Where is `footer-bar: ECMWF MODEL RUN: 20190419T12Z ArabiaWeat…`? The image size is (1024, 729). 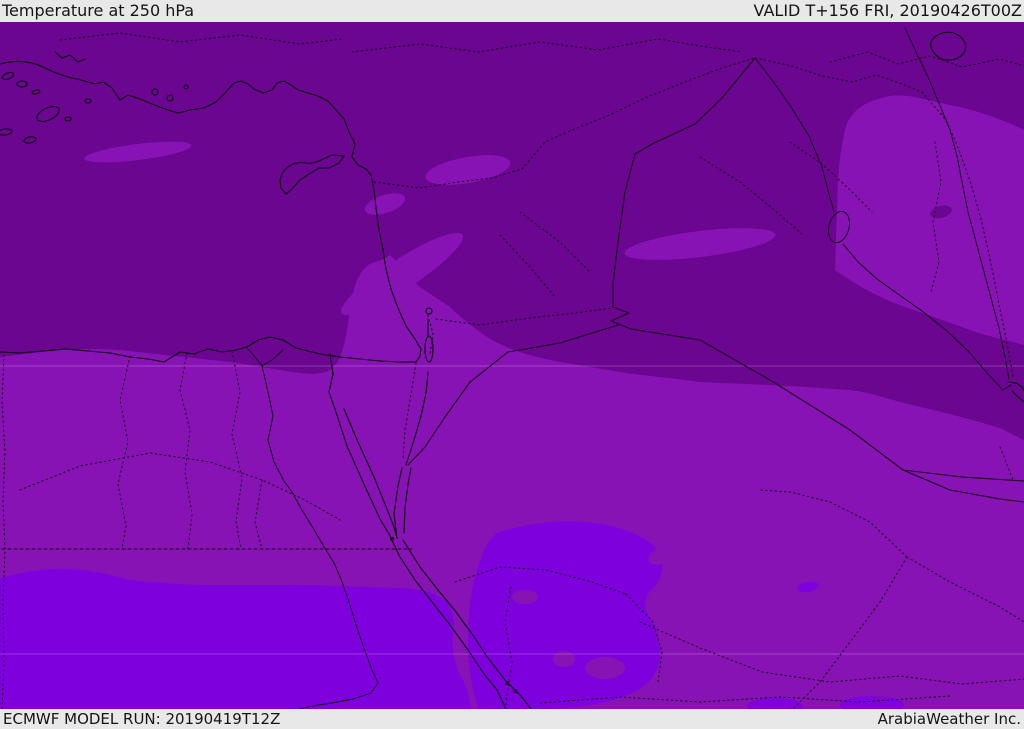
footer-bar: ECMWF MODEL RUN: 20190419T12Z ArabiaWeat… is located at coordinates (512, 719).